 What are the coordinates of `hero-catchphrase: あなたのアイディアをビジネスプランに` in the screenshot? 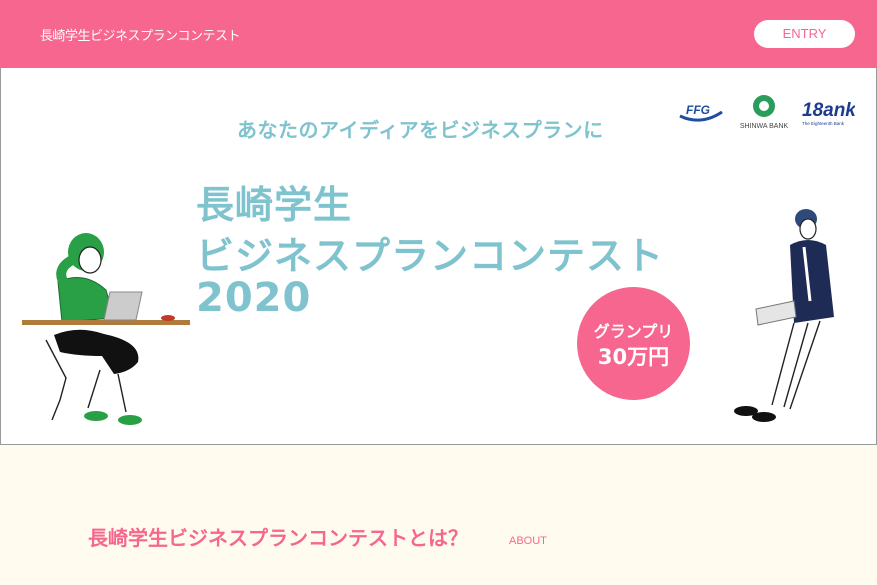 It's located at (420, 130).